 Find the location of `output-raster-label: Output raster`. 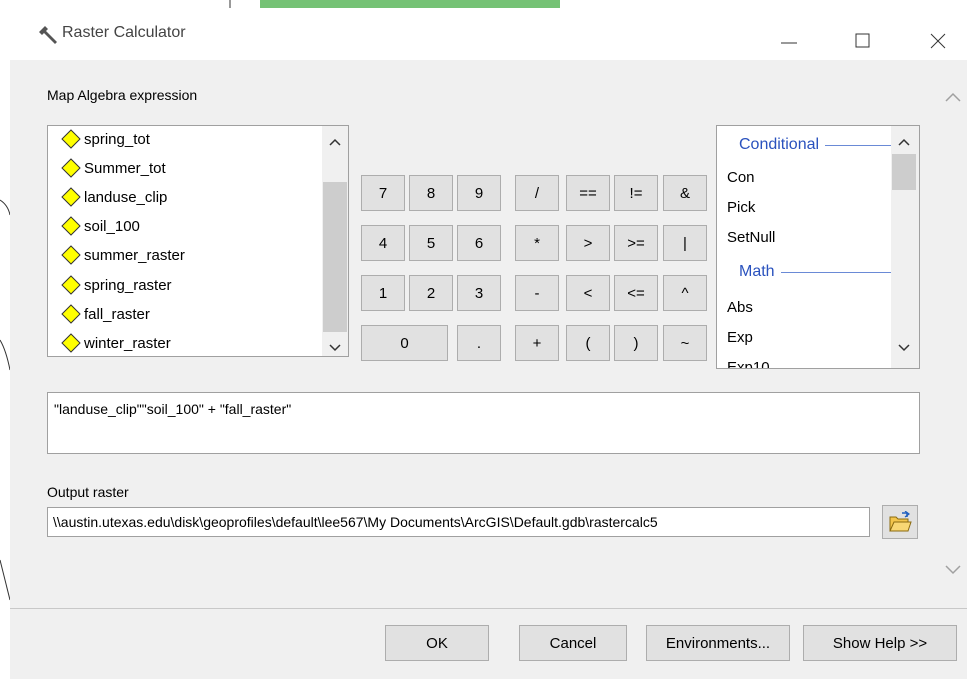

output-raster-label: Output raster is located at coordinates (88, 492).